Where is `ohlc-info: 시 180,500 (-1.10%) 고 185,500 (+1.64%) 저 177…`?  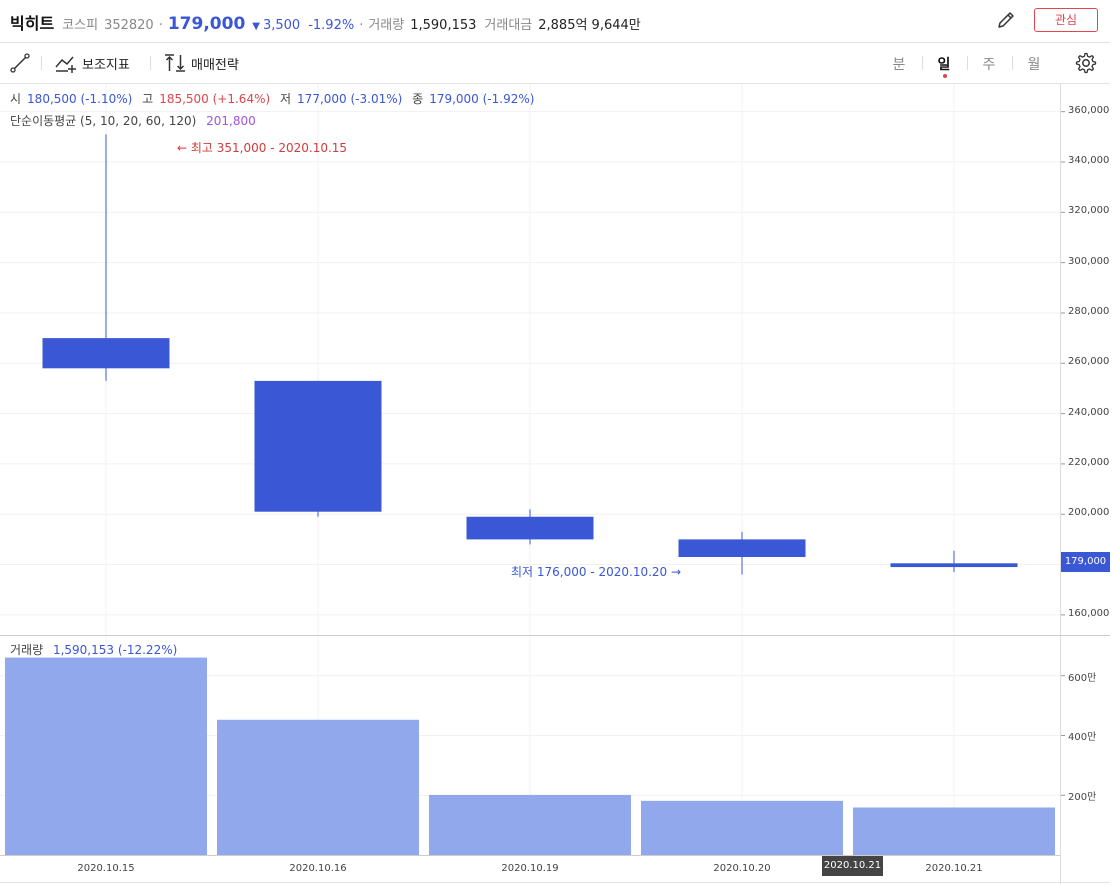
ohlc-info: 시 180,500 (-1.10%) 고 185,500 (+1.64%) 저 177… is located at coordinates (275, 98).